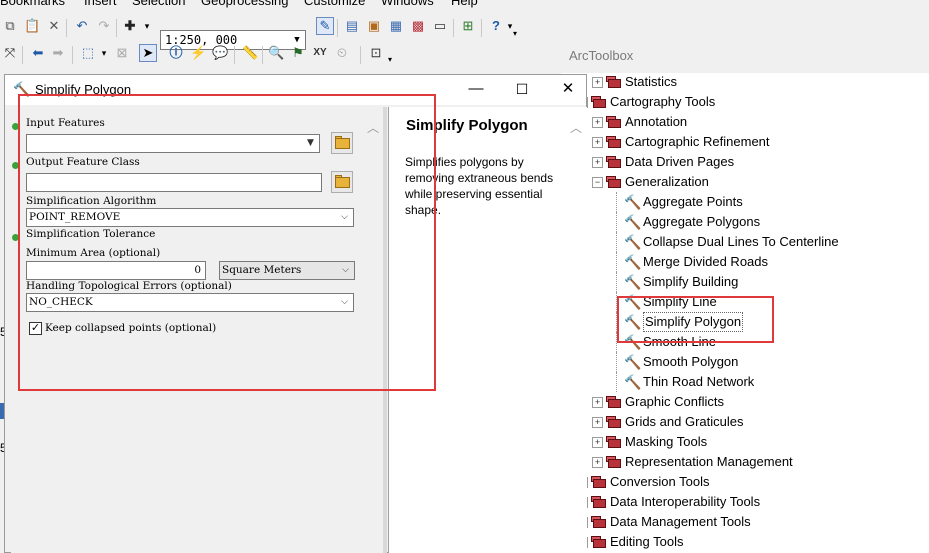 This screenshot has width=929, height=553. Describe the element at coordinates (352, 26) in the screenshot. I see `table-of-contents-icon: ▤` at that location.